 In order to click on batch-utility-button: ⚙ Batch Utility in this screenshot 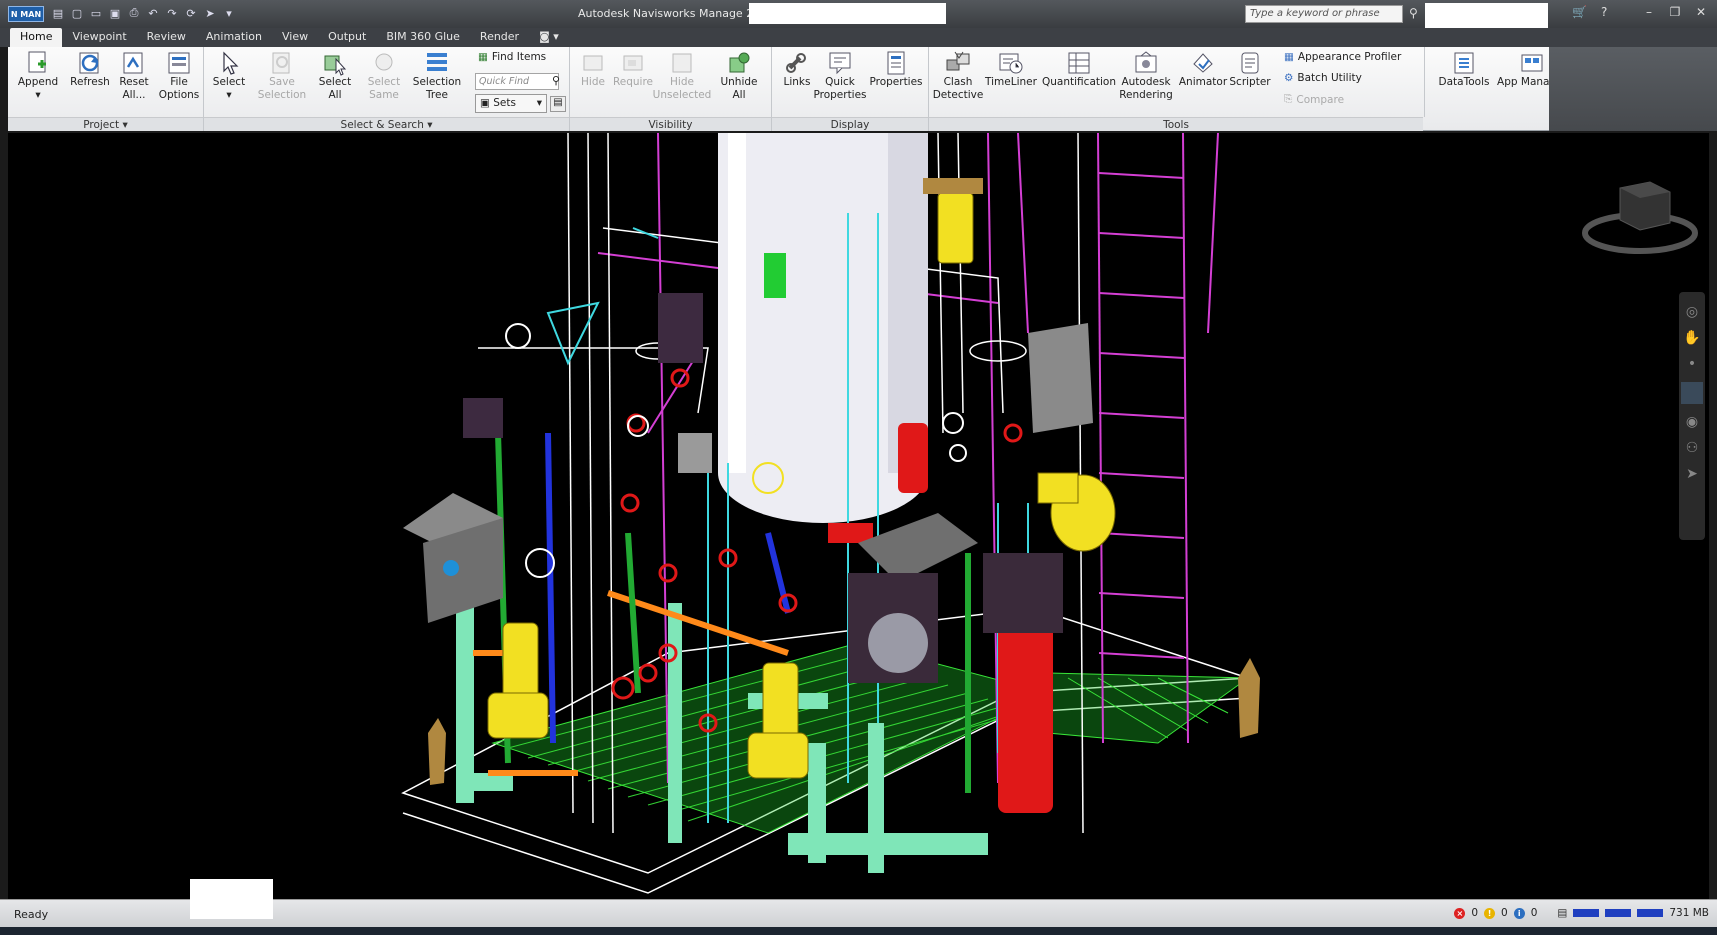, I will do `click(1323, 78)`.